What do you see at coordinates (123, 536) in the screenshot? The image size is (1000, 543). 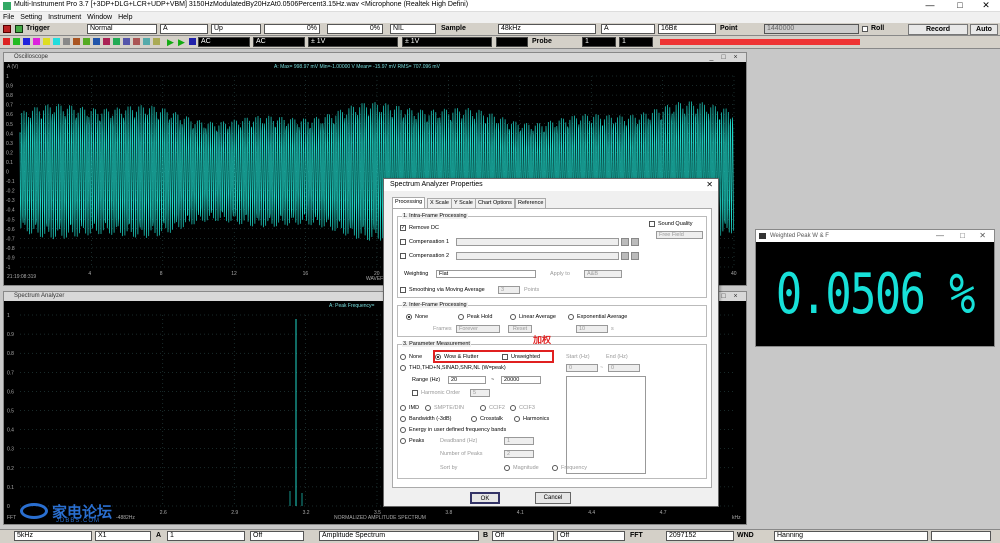 I see `zoom-select: X1` at bounding box center [123, 536].